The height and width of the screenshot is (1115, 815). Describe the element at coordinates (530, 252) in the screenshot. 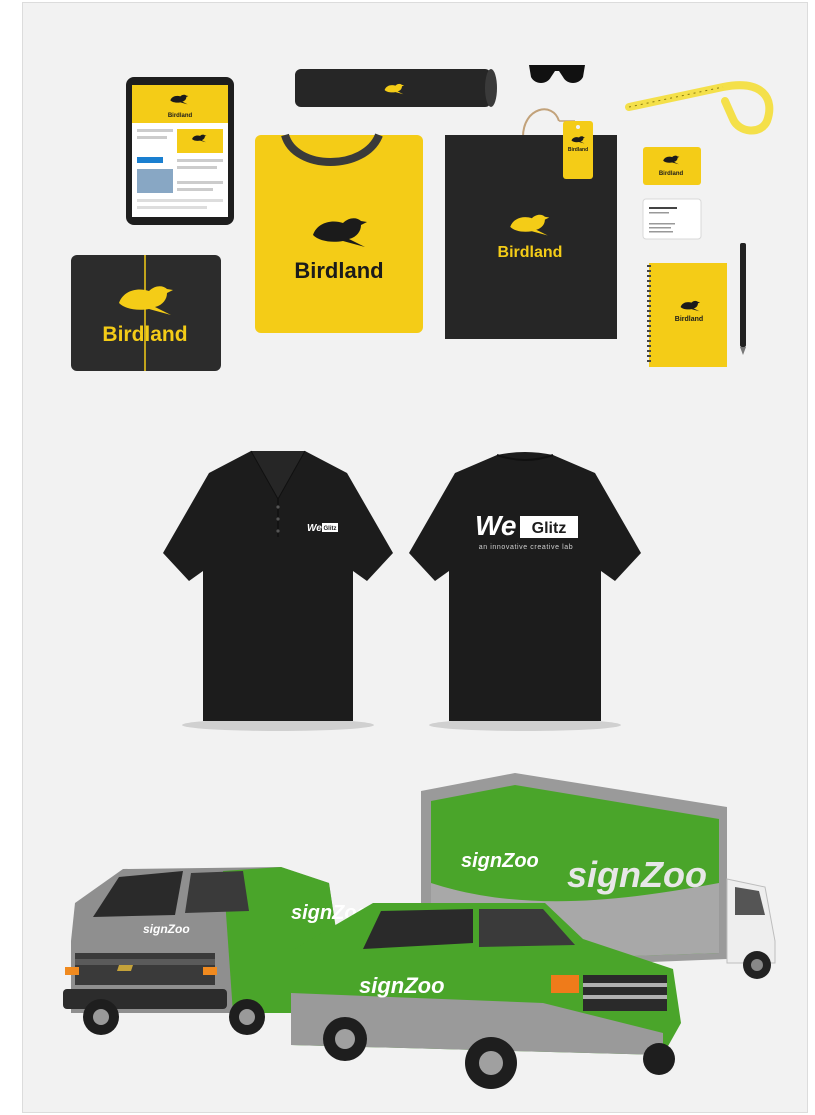

I see `bag-brand-text: Birdland` at that location.